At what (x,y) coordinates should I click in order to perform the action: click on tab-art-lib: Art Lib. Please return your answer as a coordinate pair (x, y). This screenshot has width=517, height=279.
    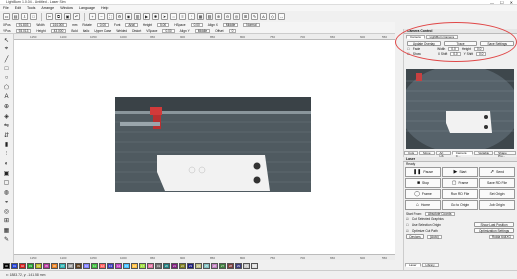
    Looking at the image, I should click on (443, 154).